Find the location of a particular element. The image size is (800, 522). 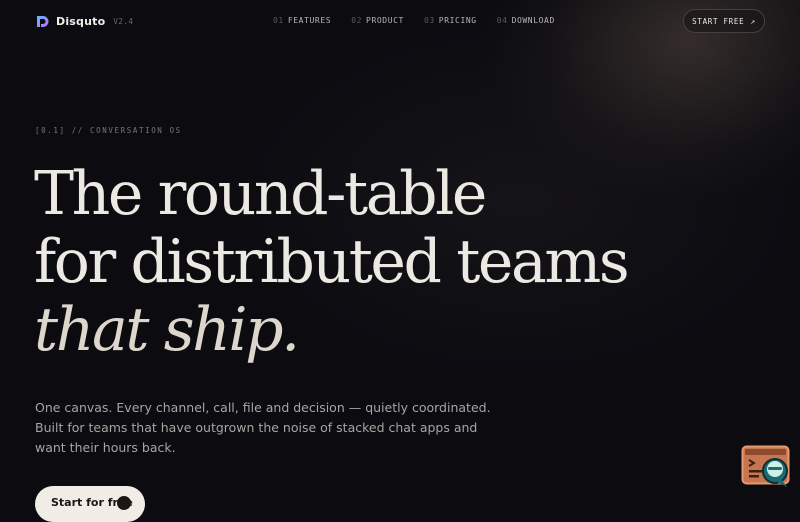

nav-item-number: 01 is located at coordinates (278, 20).